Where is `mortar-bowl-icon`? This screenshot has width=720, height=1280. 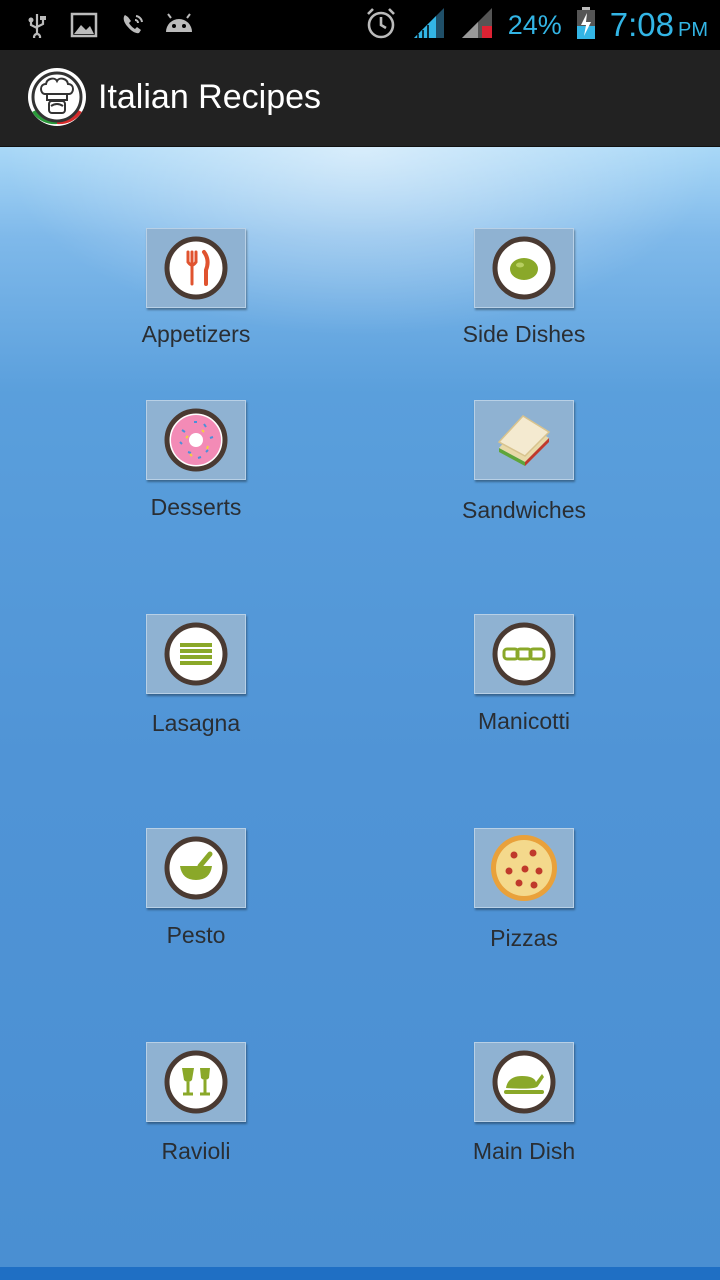 mortar-bowl-icon is located at coordinates (196, 868).